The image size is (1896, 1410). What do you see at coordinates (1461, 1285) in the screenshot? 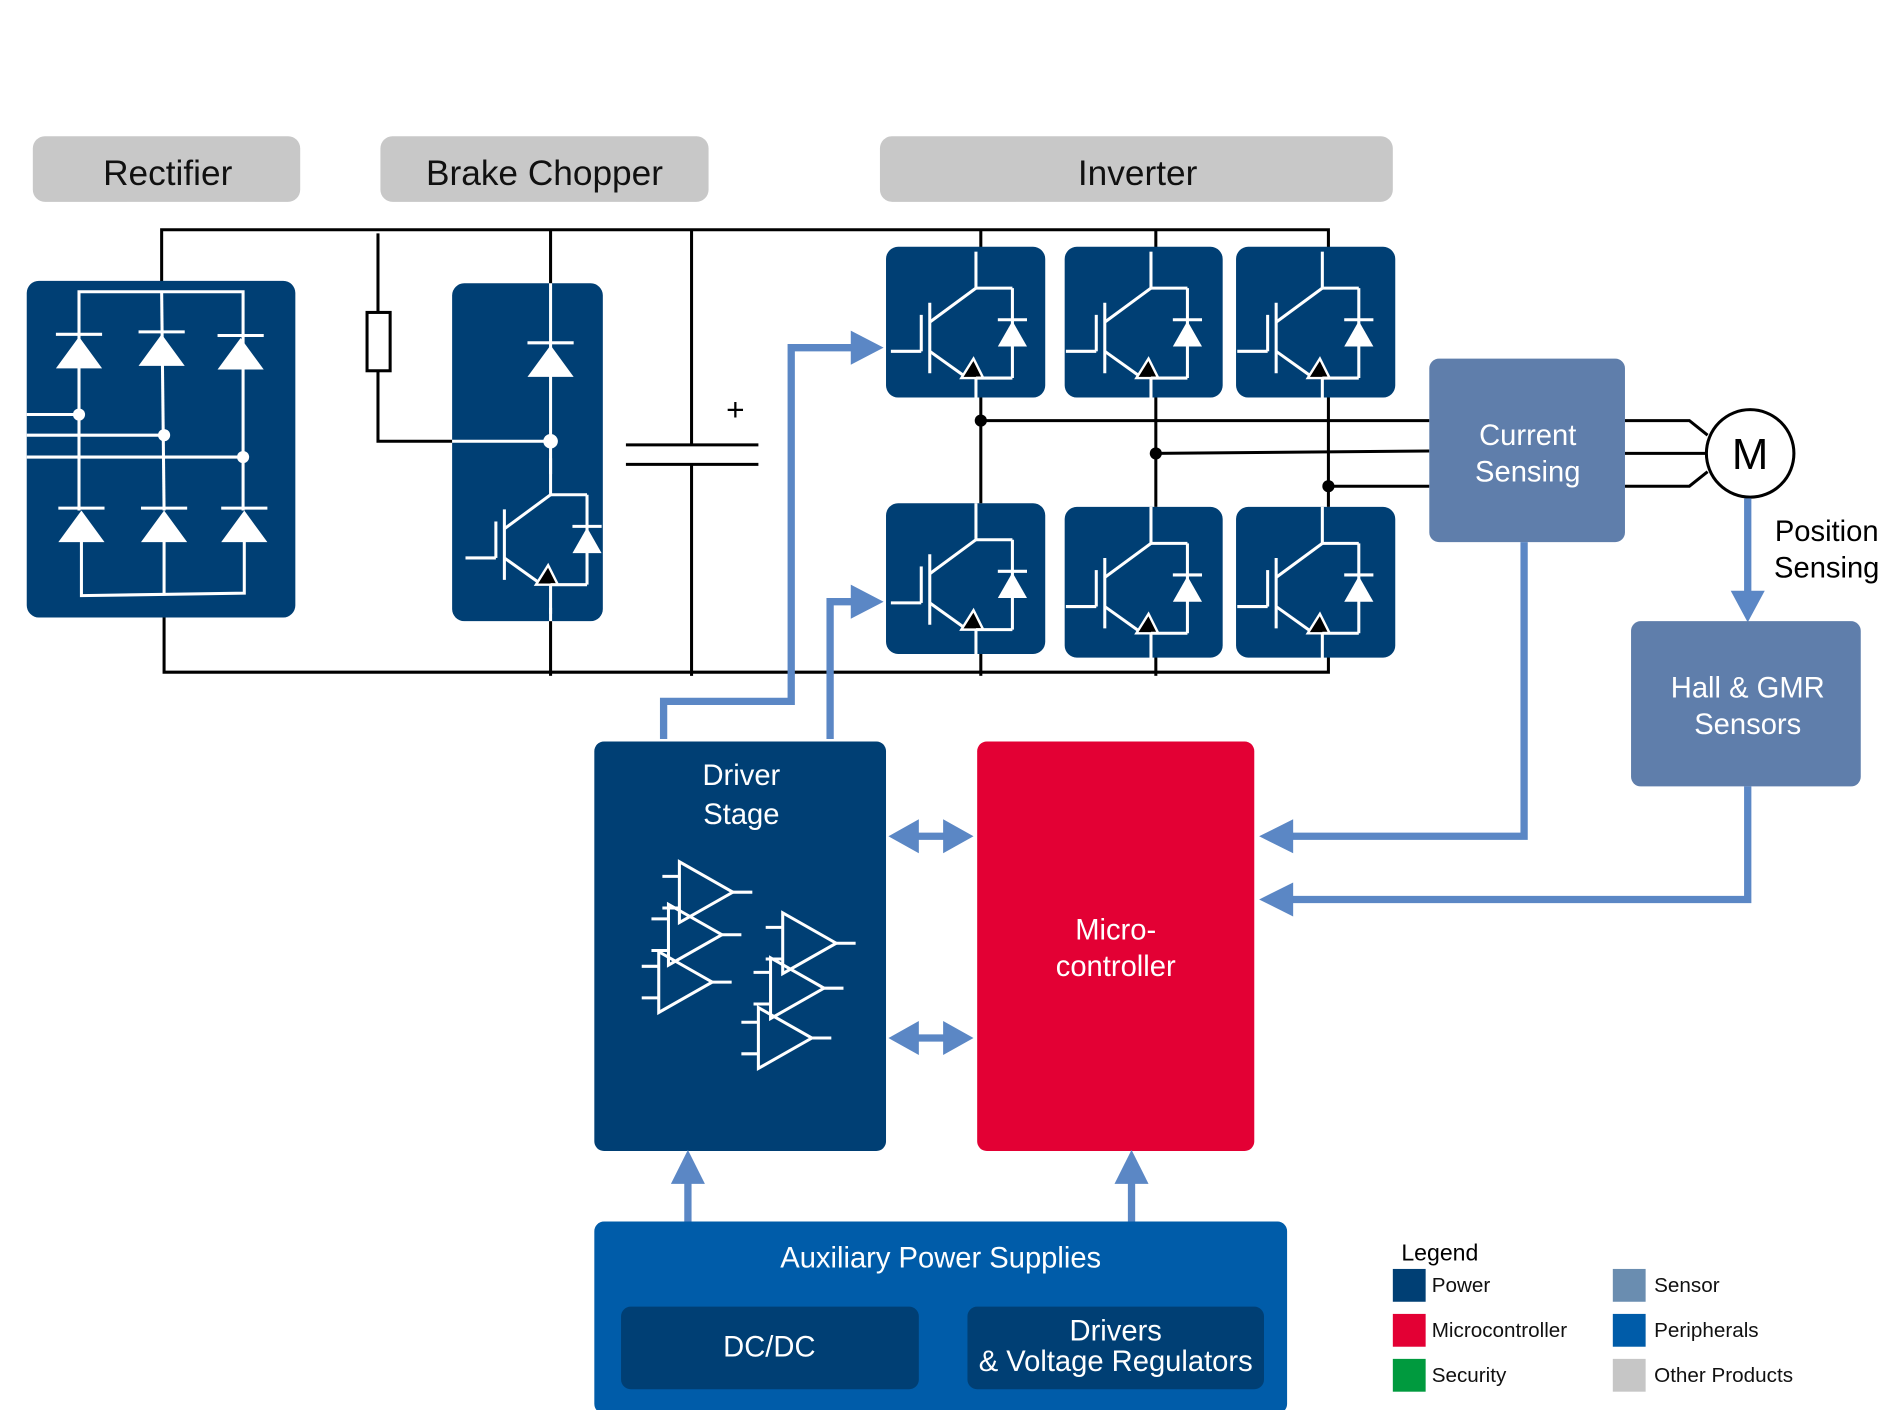
I see `svg-text: Power` at bounding box center [1461, 1285].